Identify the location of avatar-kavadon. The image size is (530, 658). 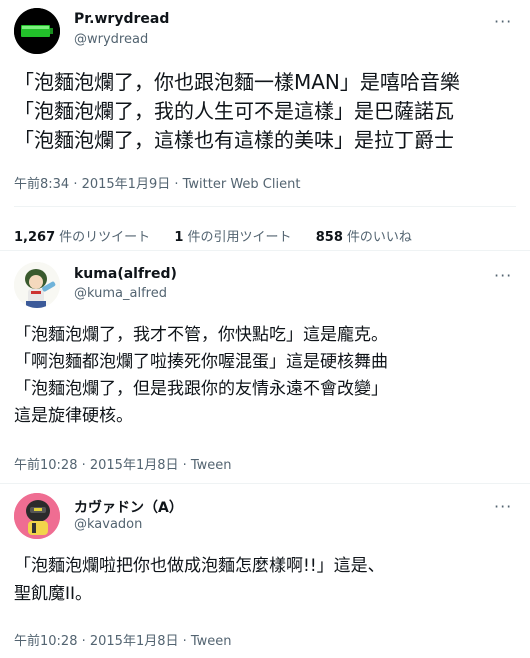
(37, 516).